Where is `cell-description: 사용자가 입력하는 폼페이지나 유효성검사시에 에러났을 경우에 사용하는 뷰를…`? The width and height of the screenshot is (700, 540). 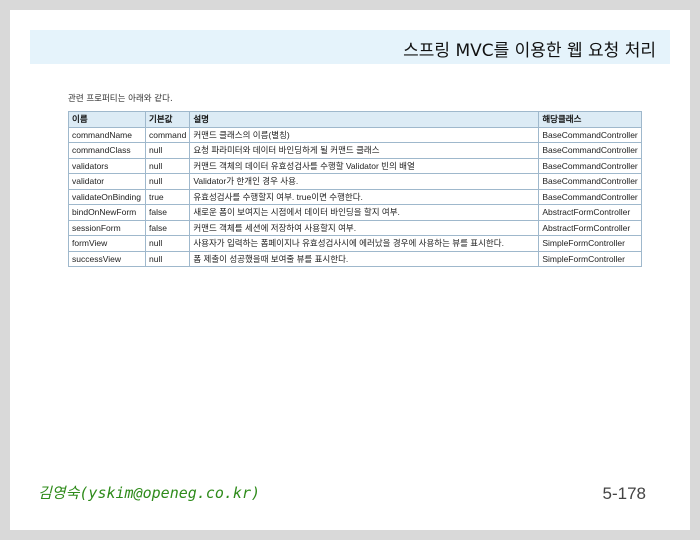
cell-description: 사용자가 입력하는 폼페이지나 유효성검사시에 에러났을 경우에 사용하는 뷰를… is located at coordinates (364, 243).